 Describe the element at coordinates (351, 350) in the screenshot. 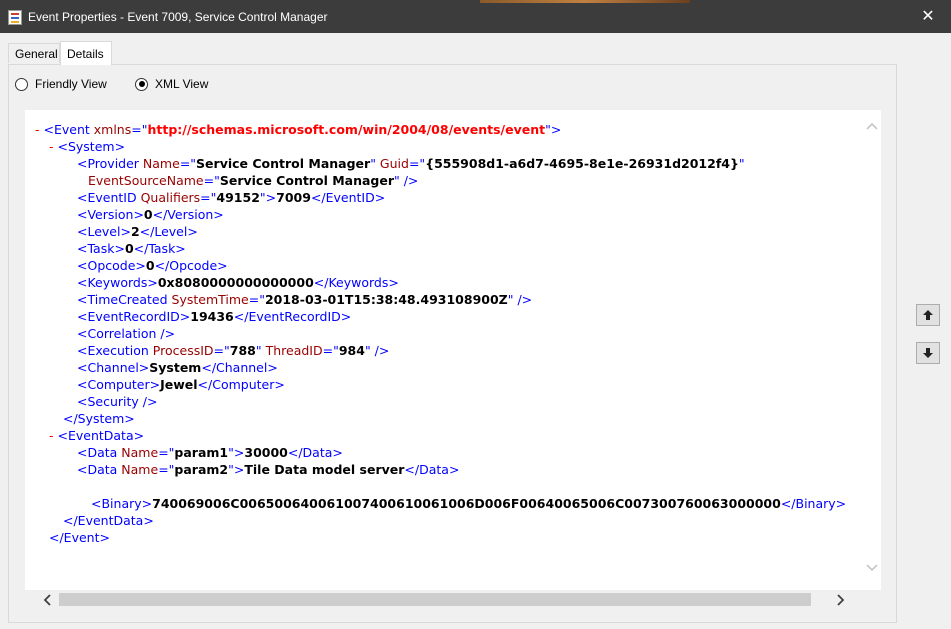

I see `xml-token: 984` at that location.